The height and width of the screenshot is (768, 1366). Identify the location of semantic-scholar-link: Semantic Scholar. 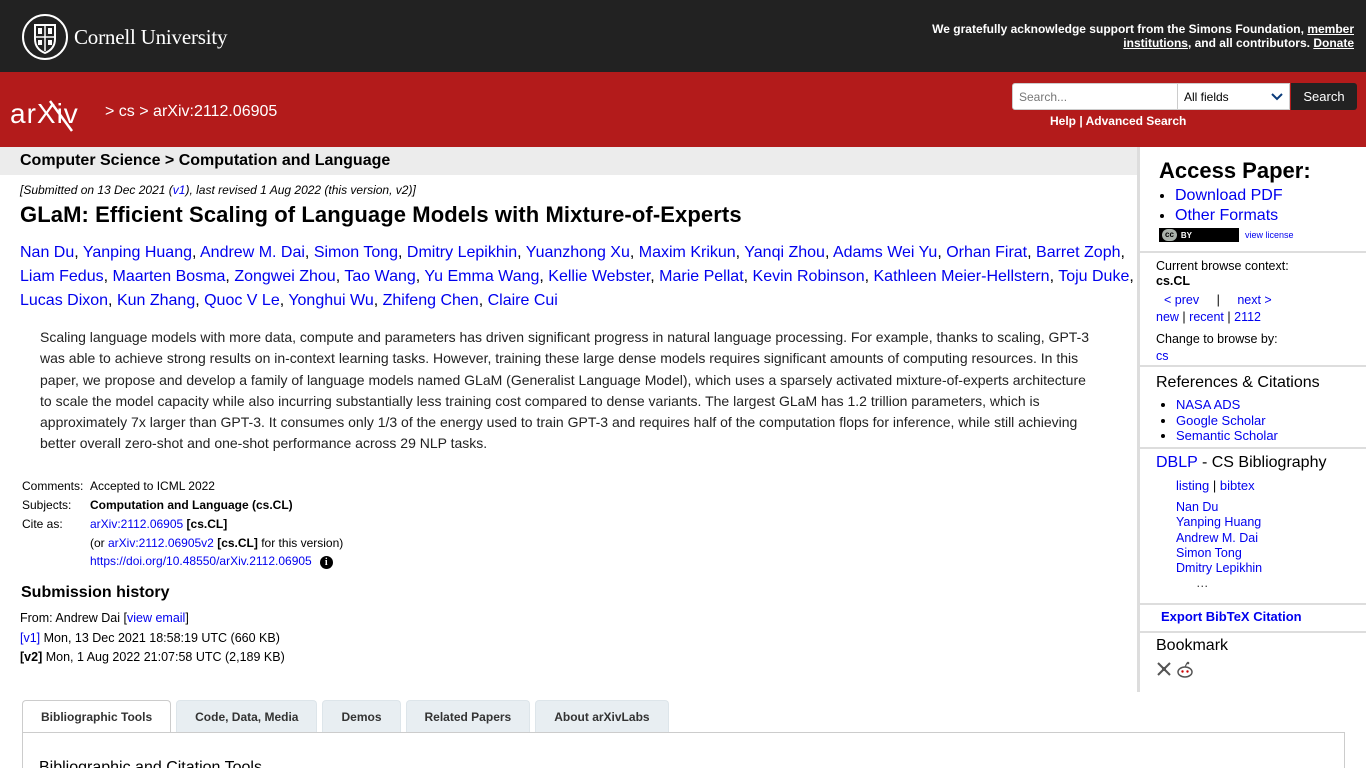
(1227, 435).